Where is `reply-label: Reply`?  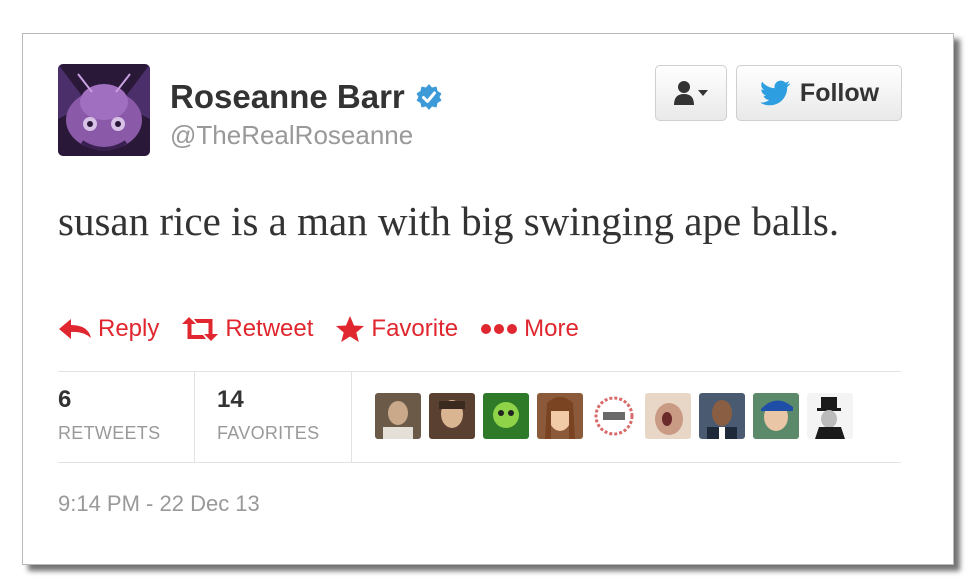 reply-label: Reply is located at coordinates (129, 328).